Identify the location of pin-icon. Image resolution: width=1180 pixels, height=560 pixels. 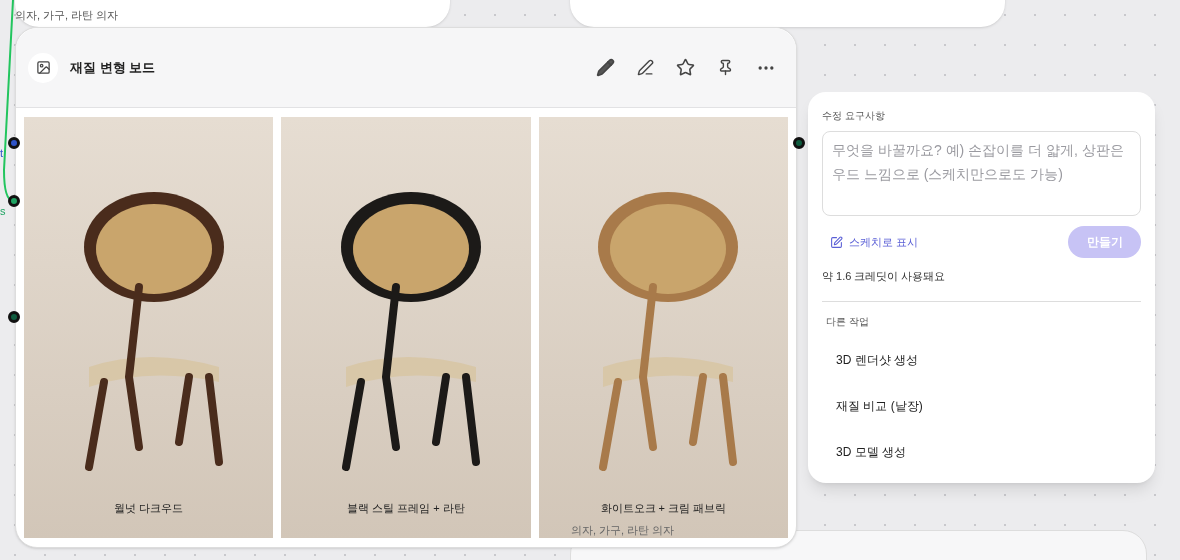
(725, 67).